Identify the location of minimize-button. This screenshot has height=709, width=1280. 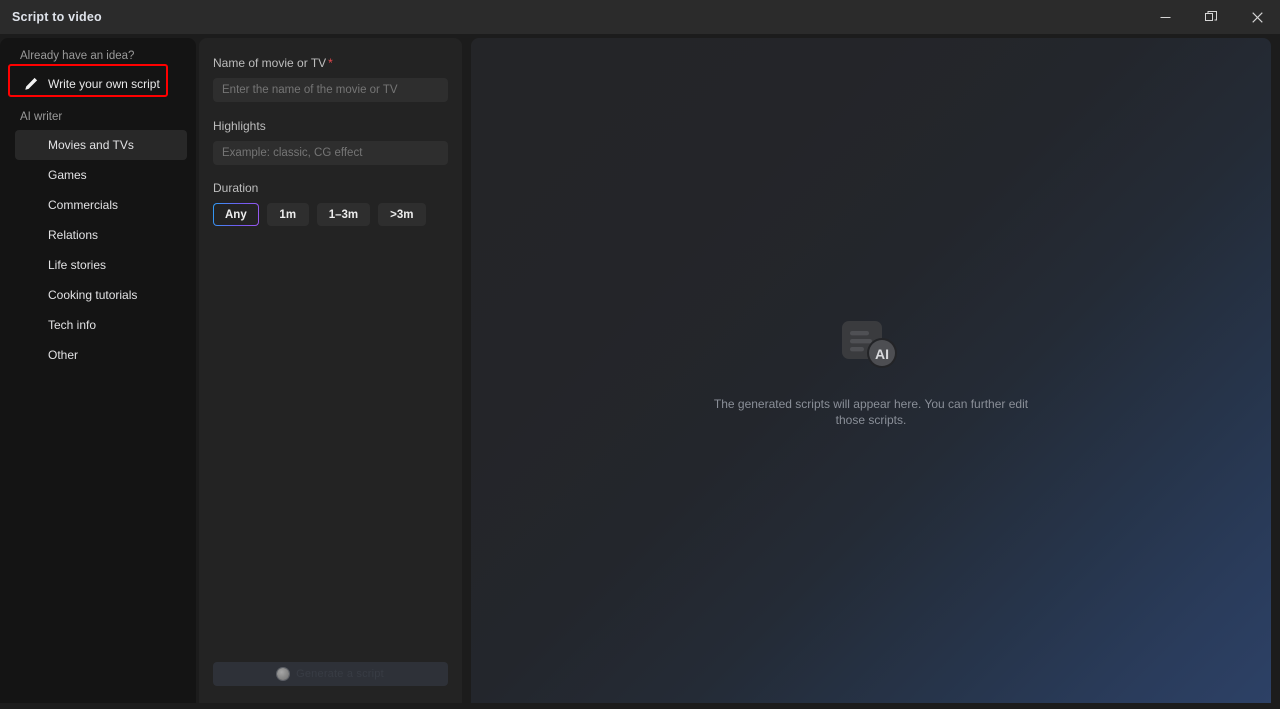
(1165, 17).